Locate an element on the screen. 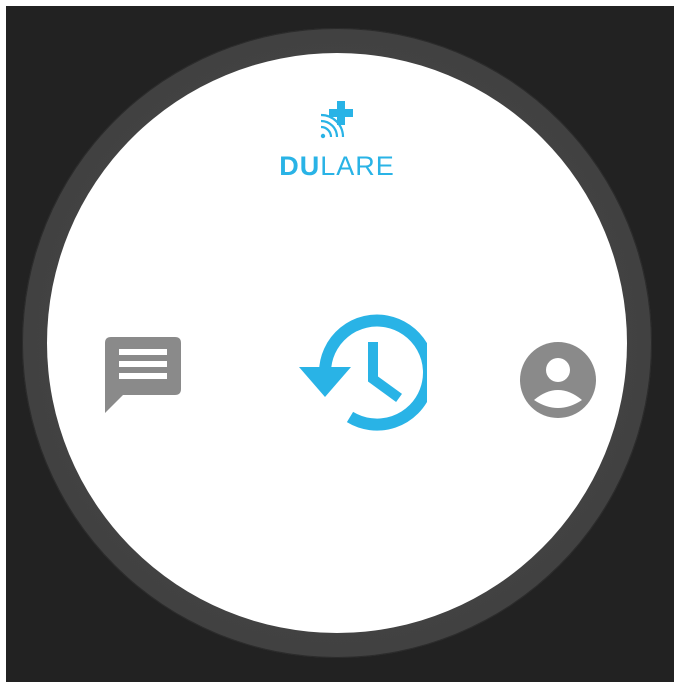 The height and width of the screenshot is (682, 680). app-logo: DULARE is located at coordinates (337, 140).